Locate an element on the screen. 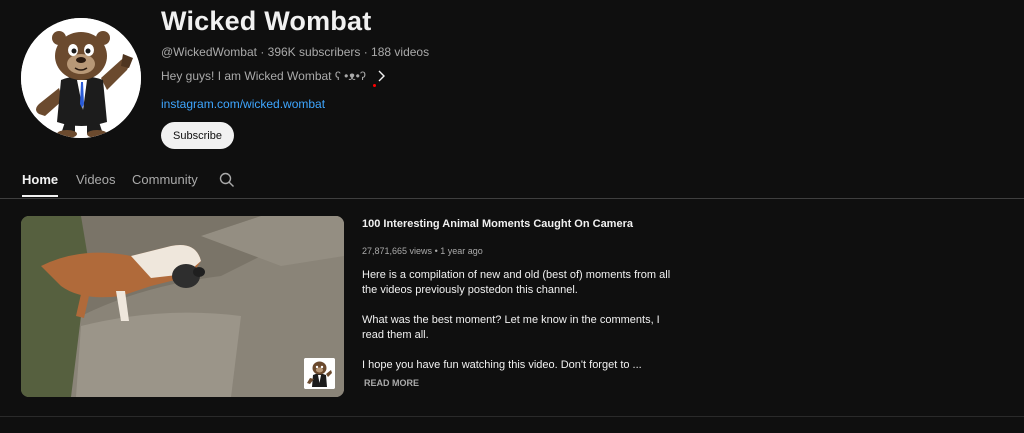  channel-name: Wicked Wombat is located at coordinates (266, 21).